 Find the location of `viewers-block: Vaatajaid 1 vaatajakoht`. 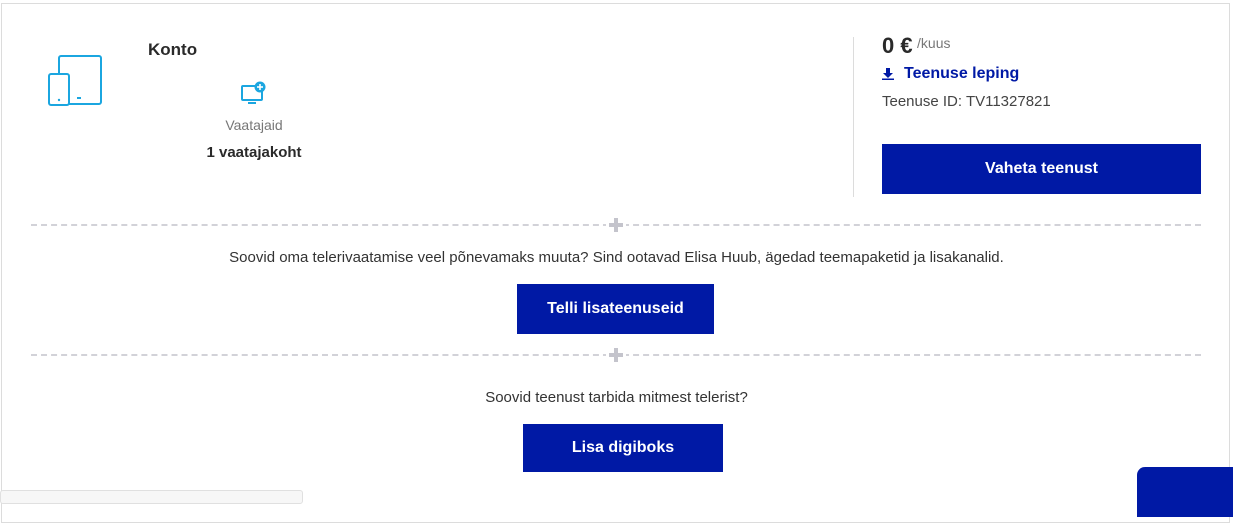

viewers-block: Vaatajaid 1 vaatajakoht is located at coordinates (254, 121).